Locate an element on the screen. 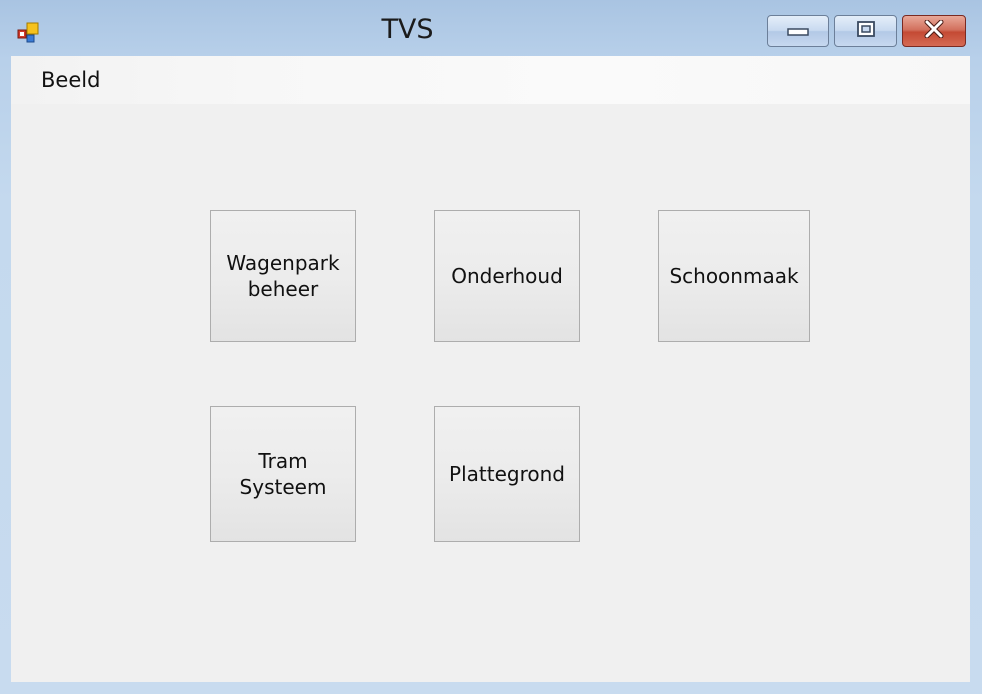 Image resolution: width=982 pixels, height=694 pixels. schoonmaak-button: Schoonmaak is located at coordinates (734, 276).